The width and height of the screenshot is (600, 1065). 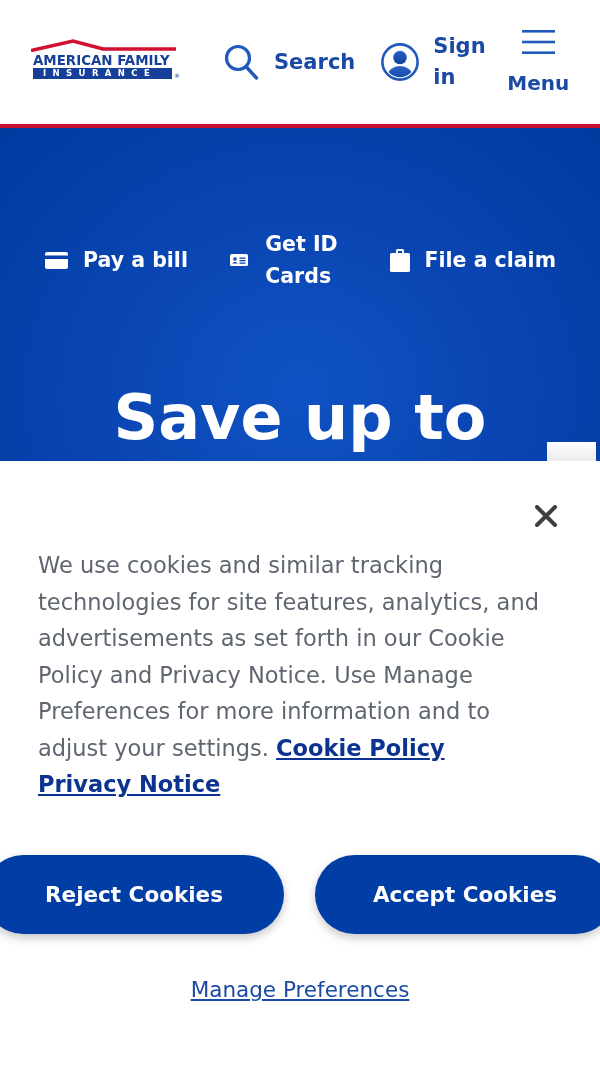 I want to click on clipboard-icon, so click(x=399, y=260).